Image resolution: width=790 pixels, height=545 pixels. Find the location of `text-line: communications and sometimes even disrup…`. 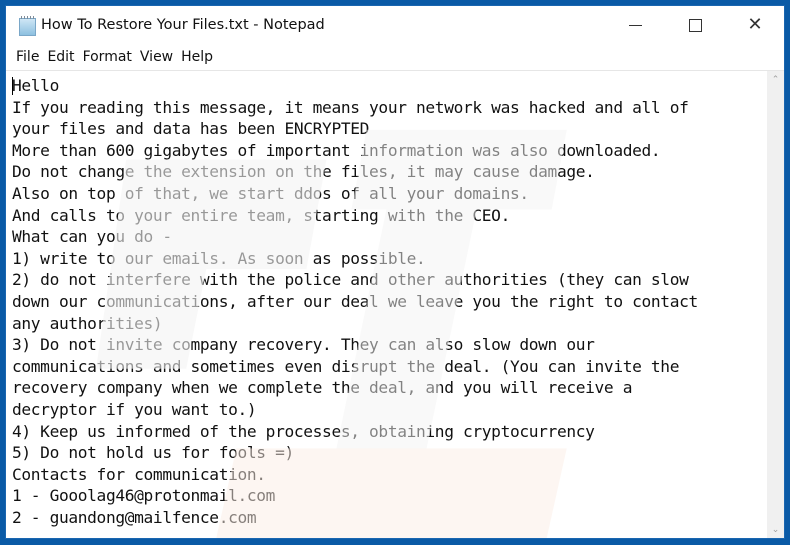

text-line: communications and sometimes even disrup… is located at coordinates (346, 366).